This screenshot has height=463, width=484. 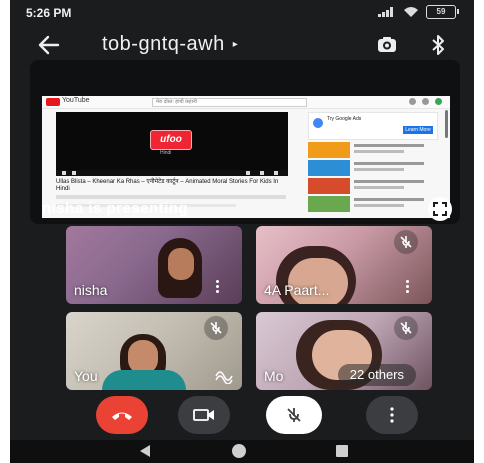 I want to click on more-vert-icon, so click(x=392, y=415).